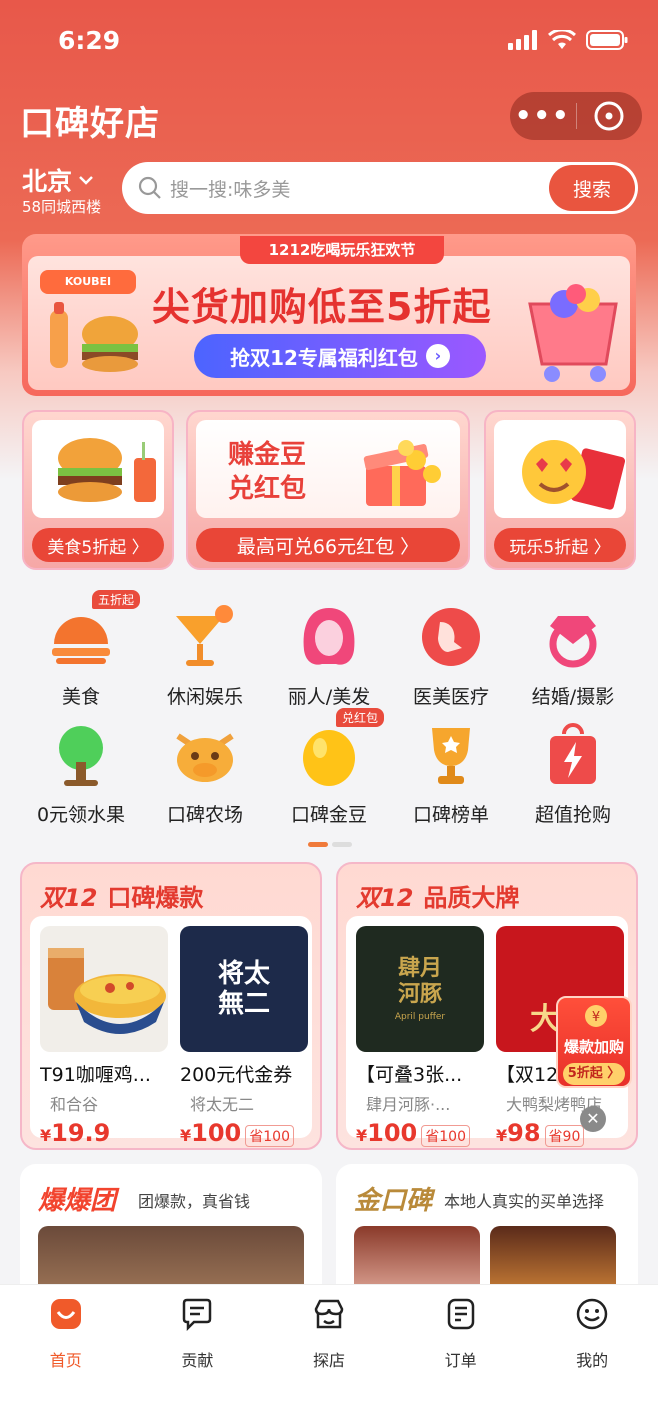  Describe the element at coordinates (592, 1354) in the screenshot. I see `tab-profile: 我的` at that location.